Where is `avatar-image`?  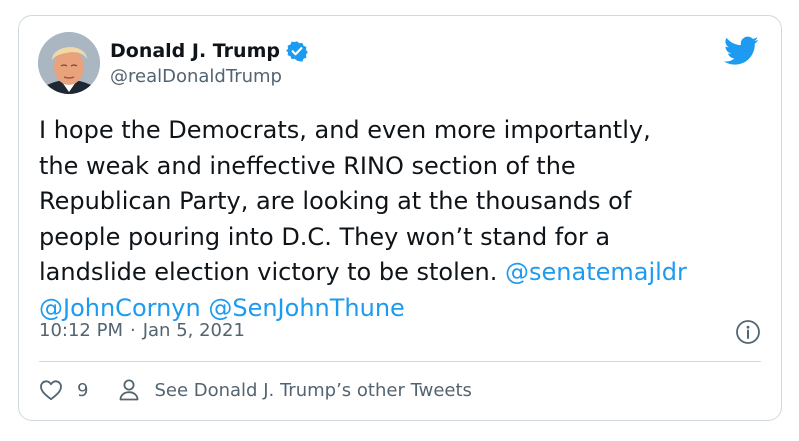
avatar-image is located at coordinates (69, 63).